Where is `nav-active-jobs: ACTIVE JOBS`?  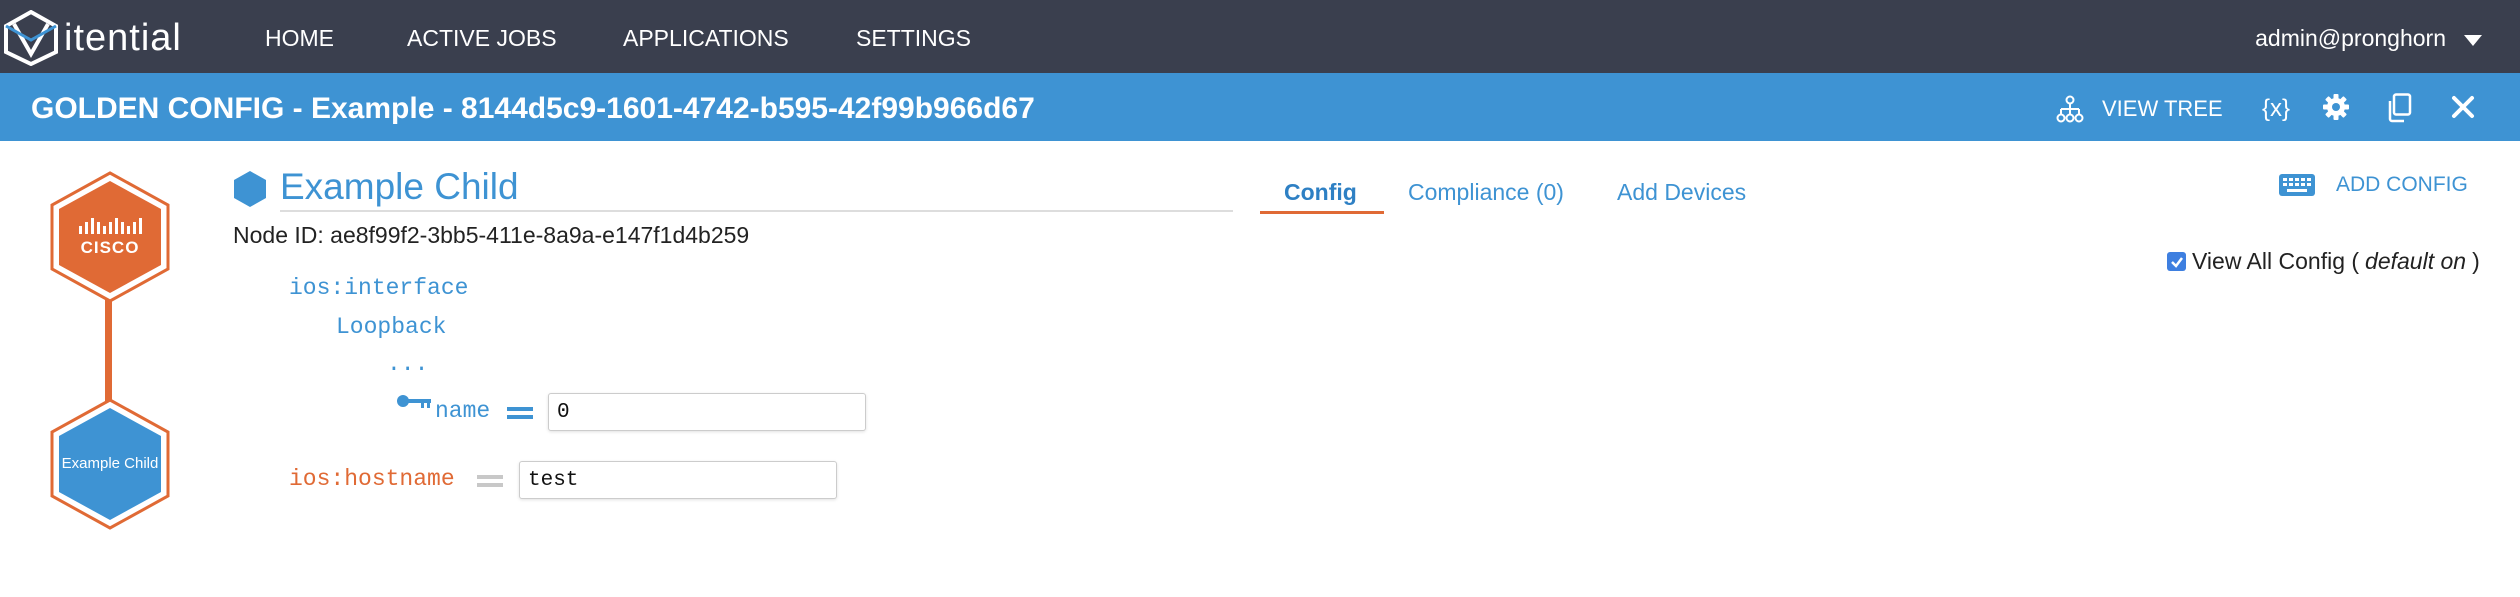
nav-active-jobs: ACTIVE JOBS is located at coordinates (482, 38).